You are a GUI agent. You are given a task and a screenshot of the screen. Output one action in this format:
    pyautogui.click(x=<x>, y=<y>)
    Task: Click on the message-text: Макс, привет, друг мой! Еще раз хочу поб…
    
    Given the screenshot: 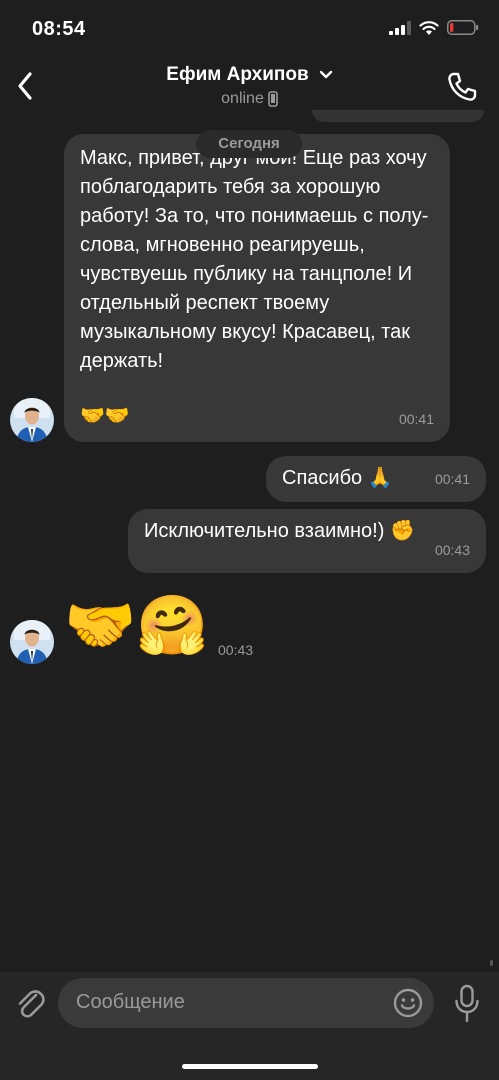 What is the action you would take?
    pyautogui.click(x=254, y=259)
    